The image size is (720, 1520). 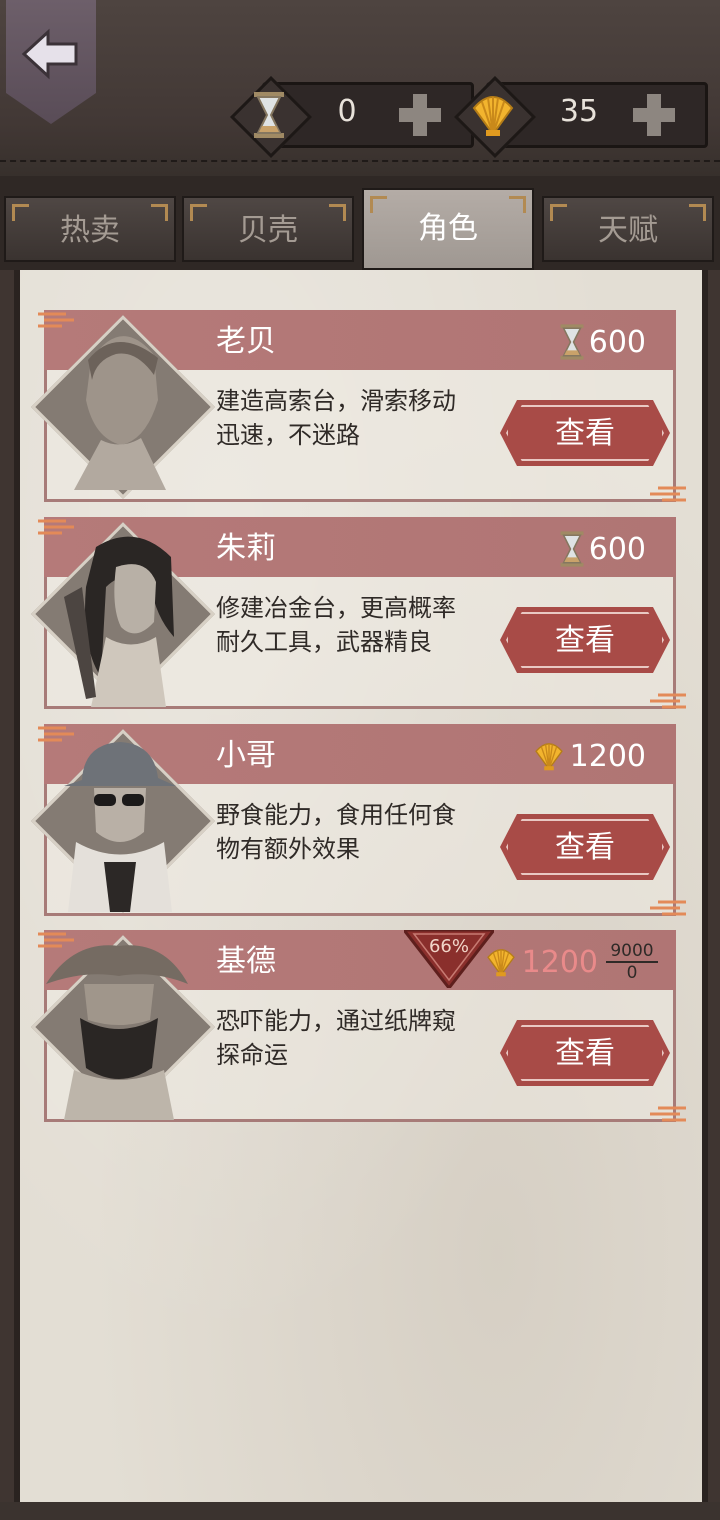 I want to click on tab-hot-sale: 热卖, so click(x=90, y=229).